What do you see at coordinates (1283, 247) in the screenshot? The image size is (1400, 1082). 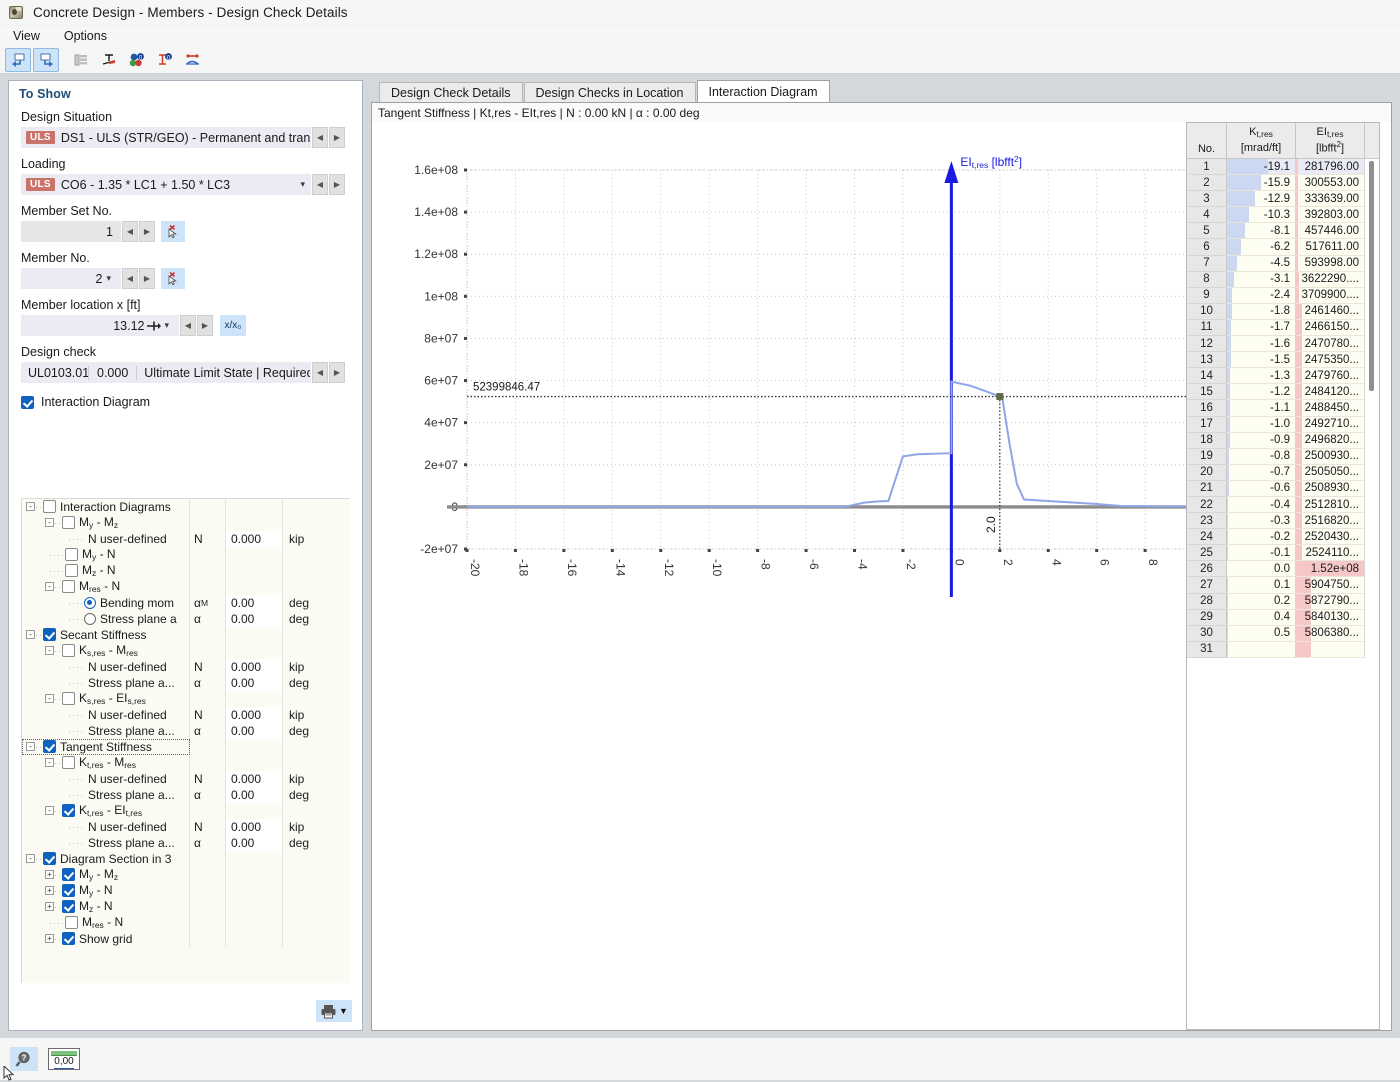 I see `table-row: 6 -6.2 517611.00` at bounding box center [1283, 247].